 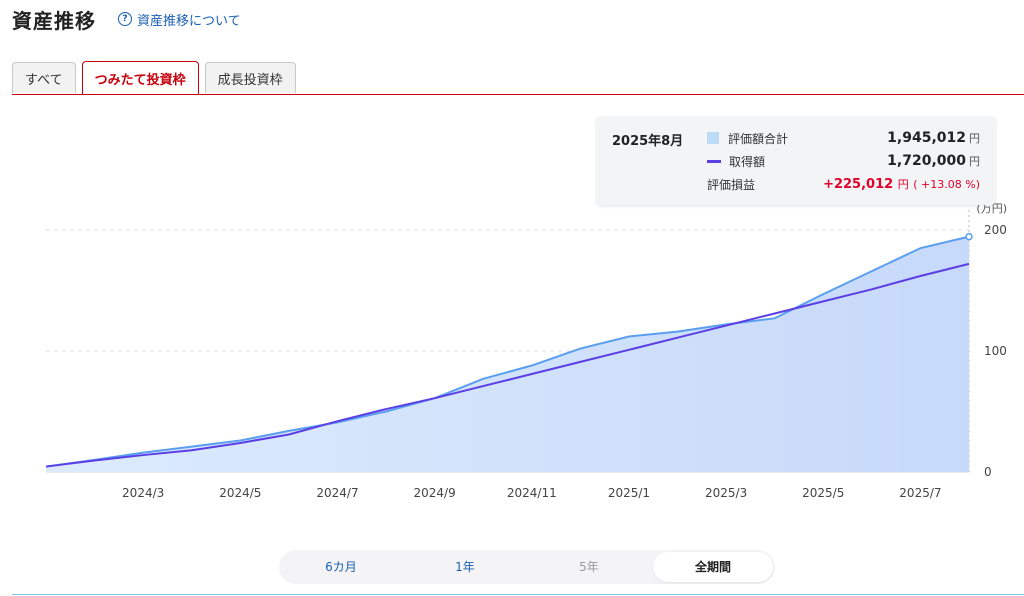 I want to click on x-tick-label: 2024/3, so click(x=143, y=493).